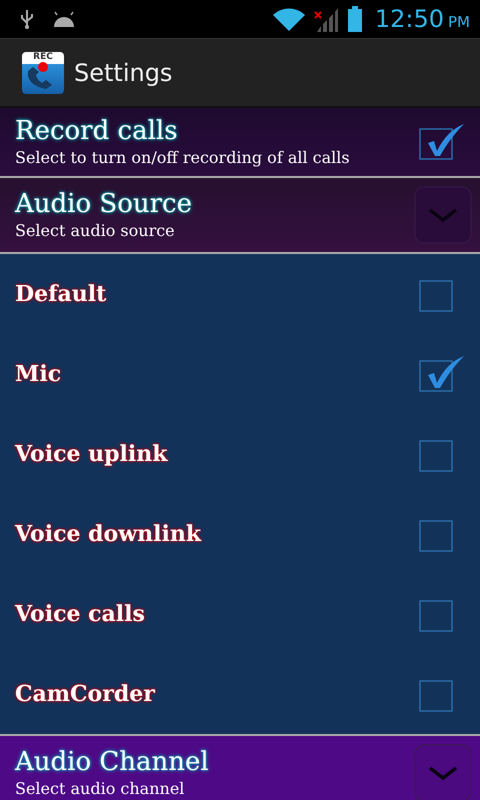 This screenshot has height=800, width=480. I want to click on option-label: CamCorder, so click(85, 694).